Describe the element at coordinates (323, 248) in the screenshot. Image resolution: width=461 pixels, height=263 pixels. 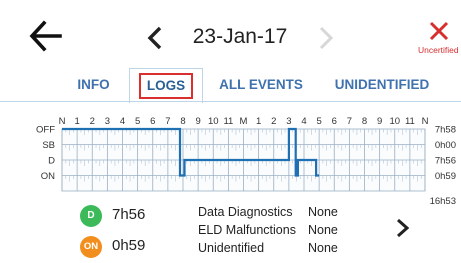
I see `unidentified-value: None` at that location.